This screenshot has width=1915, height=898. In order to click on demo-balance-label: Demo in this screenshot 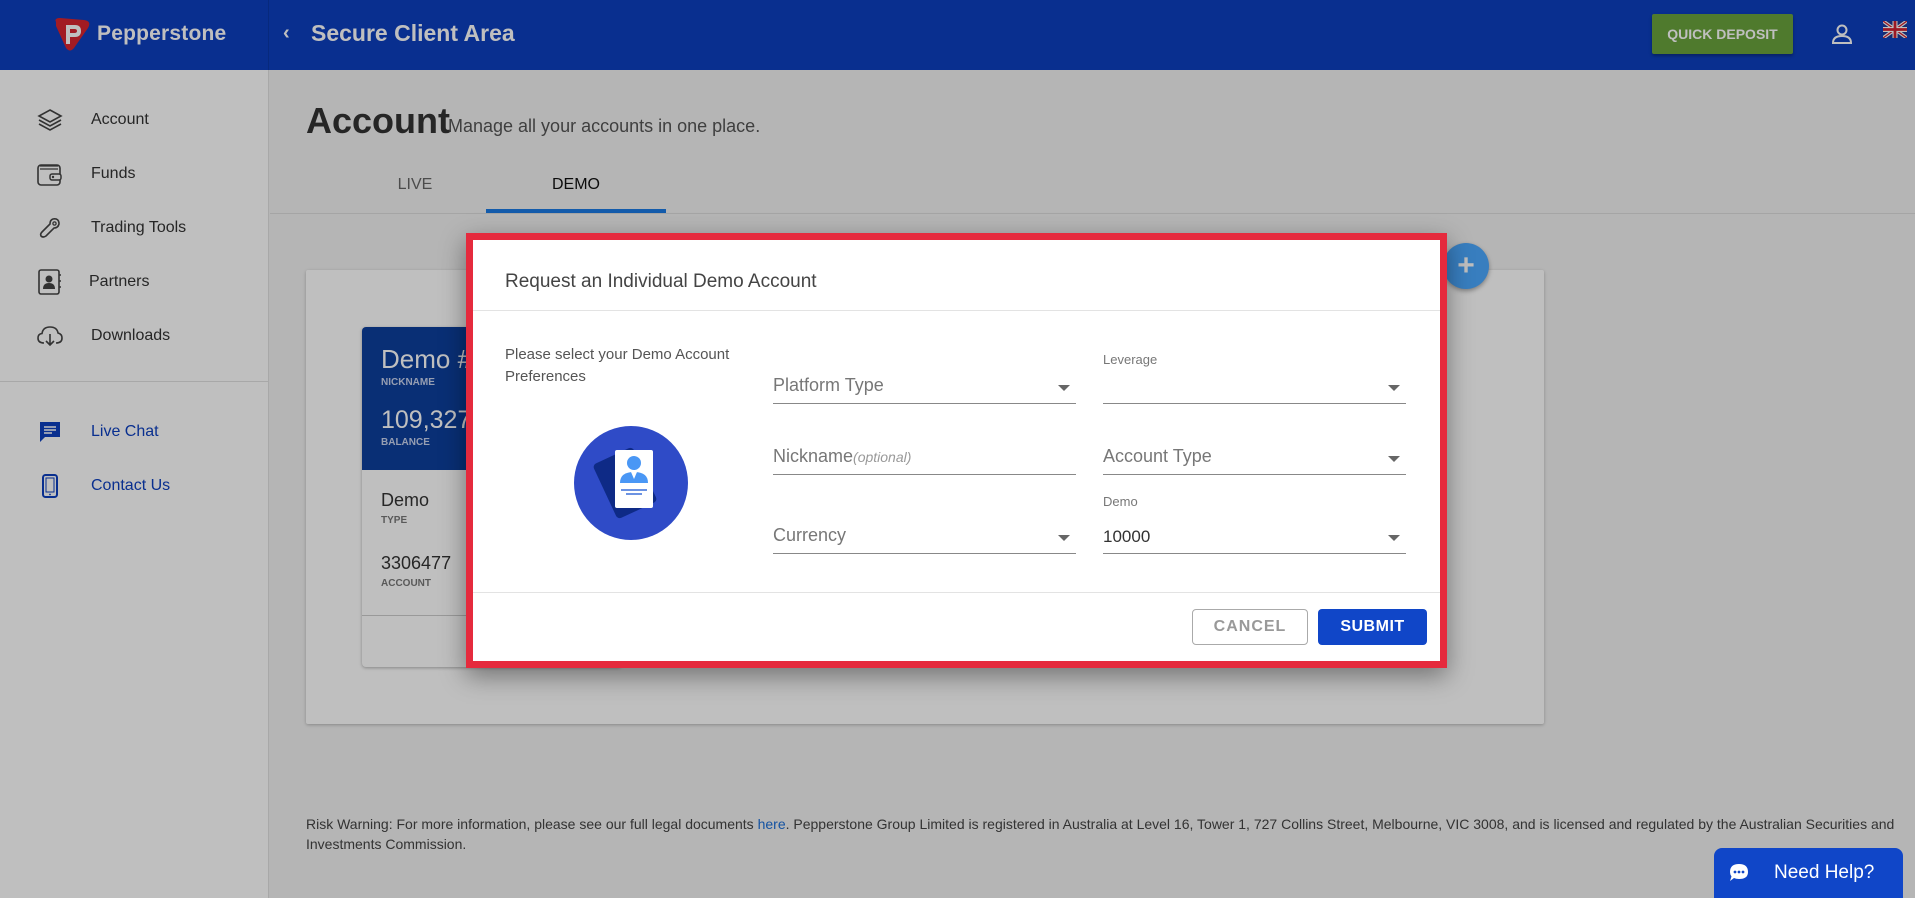, I will do `click(1120, 501)`.